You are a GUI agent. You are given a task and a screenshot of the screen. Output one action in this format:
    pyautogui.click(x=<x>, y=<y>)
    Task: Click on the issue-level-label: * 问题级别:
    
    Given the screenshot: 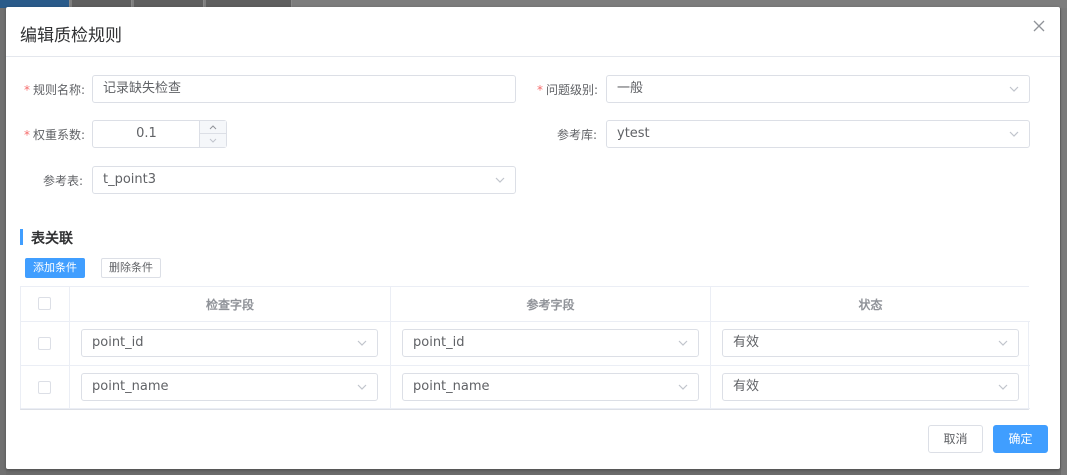 What is the action you would take?
    pyautogui.click(x=567, y=89)
    